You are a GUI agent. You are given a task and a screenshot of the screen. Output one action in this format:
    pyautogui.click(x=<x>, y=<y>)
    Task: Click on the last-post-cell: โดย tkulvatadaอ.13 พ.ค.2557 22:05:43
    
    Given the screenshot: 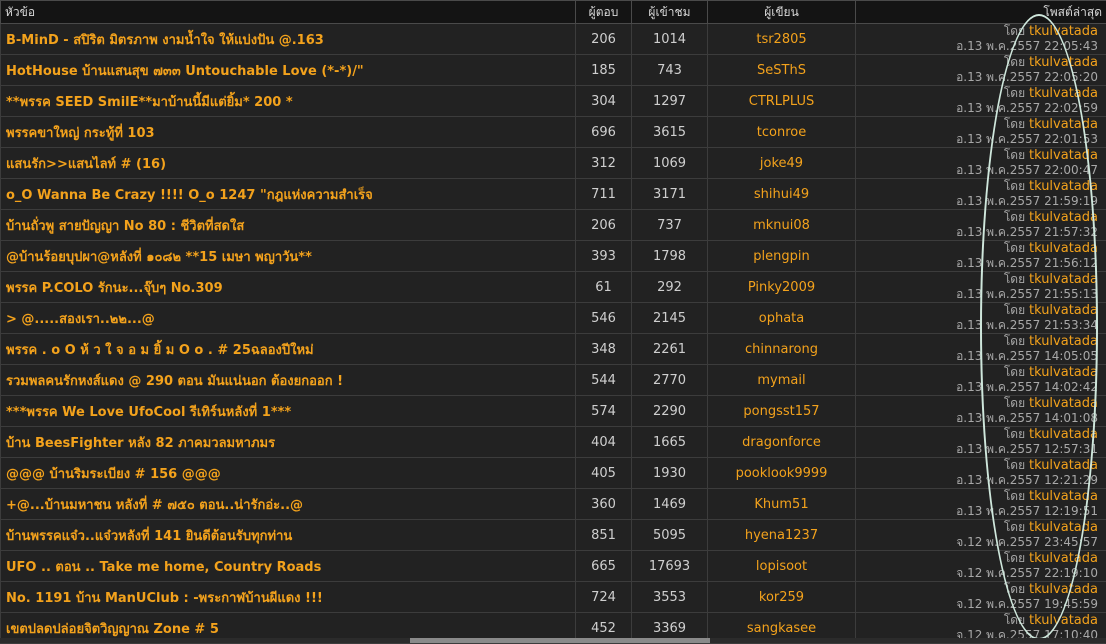 What is the action you would take?
    pyautogui.click(x=981, y=39)
    